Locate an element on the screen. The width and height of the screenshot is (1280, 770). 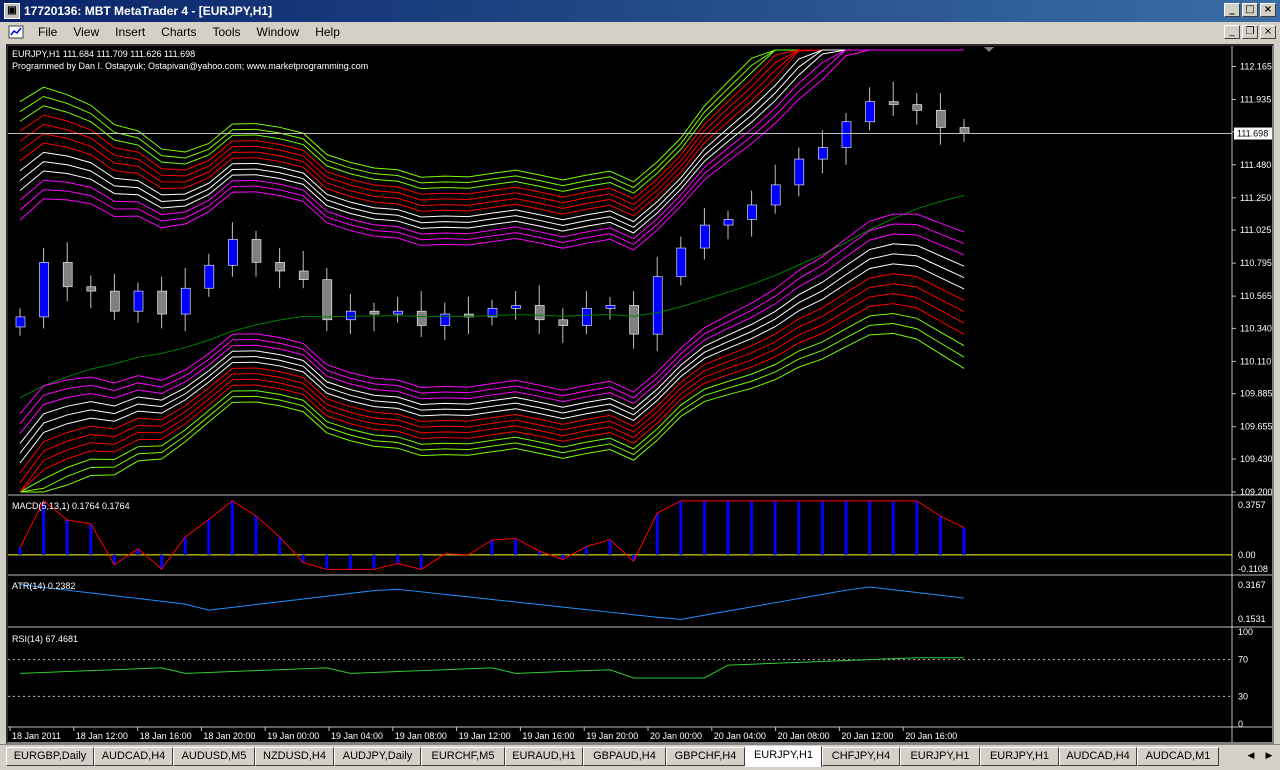
rsi-tick-label: 0 is located at coordinates (1240, 724).